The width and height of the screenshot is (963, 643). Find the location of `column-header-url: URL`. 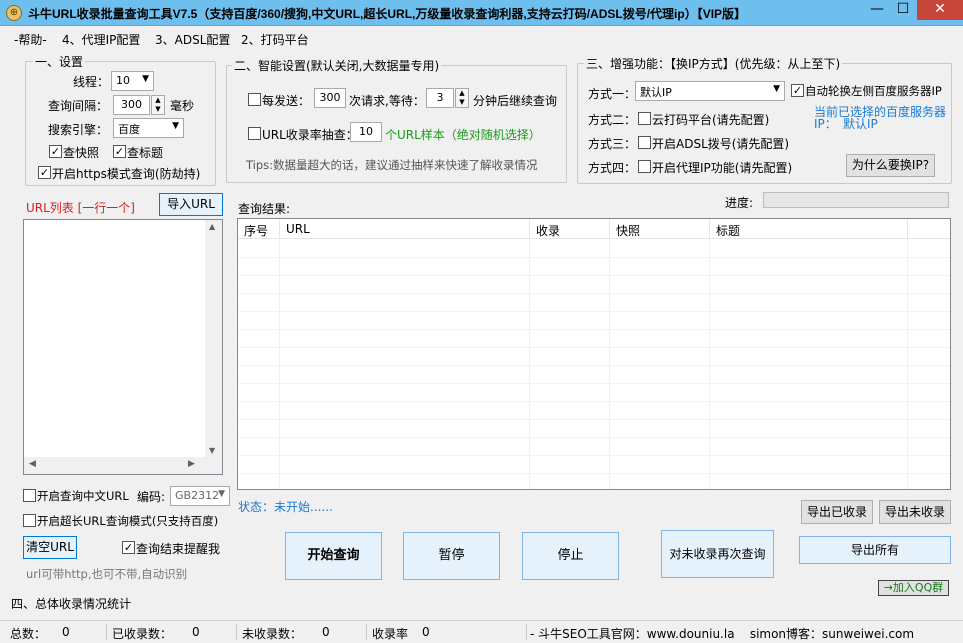

column-header-url: URL is located at coordinates (405, 229).